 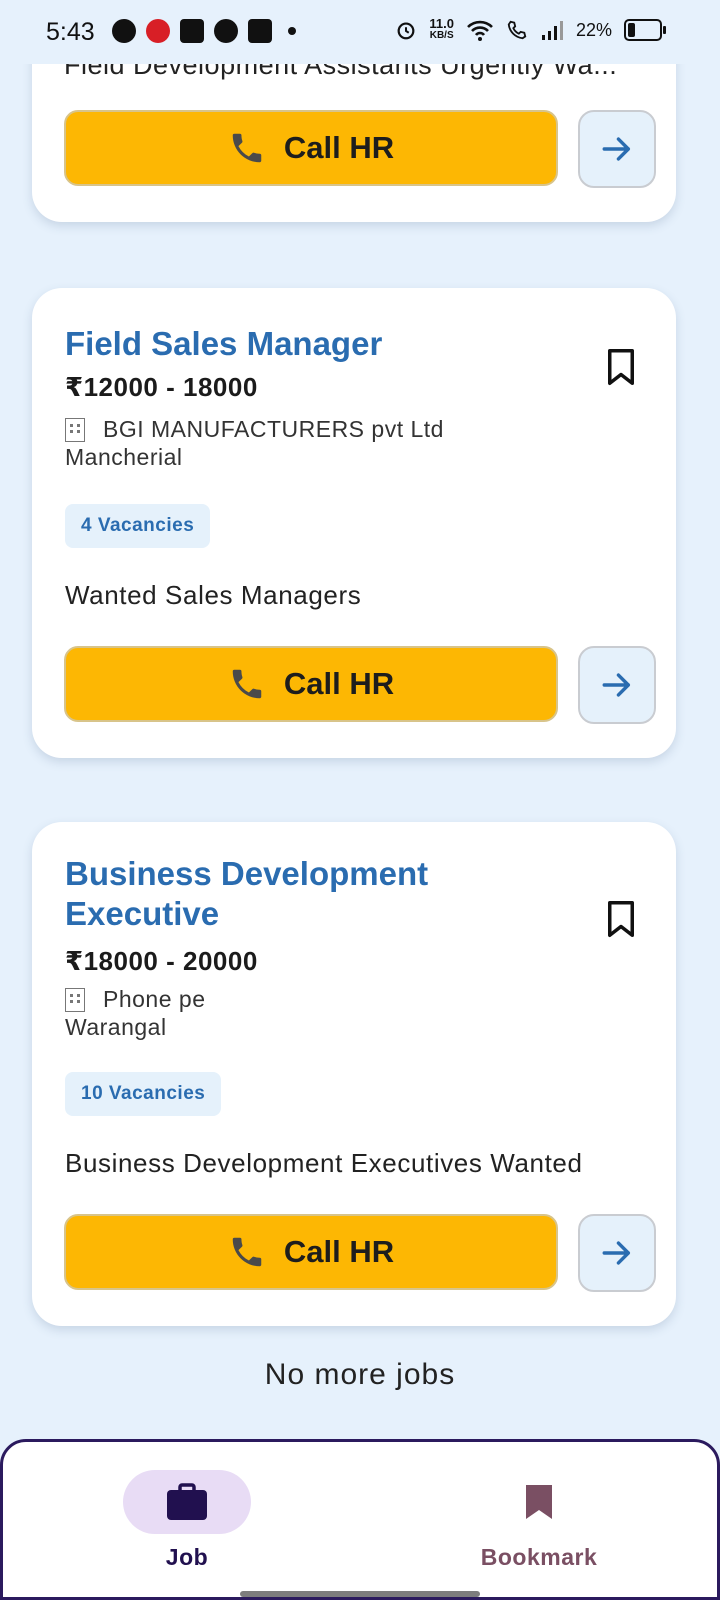 What do you see at coordinates (143, 1094) in the screenshot?
I see `vacancies-badge: 10 Vacancies` at bounding box center [143, 1094].